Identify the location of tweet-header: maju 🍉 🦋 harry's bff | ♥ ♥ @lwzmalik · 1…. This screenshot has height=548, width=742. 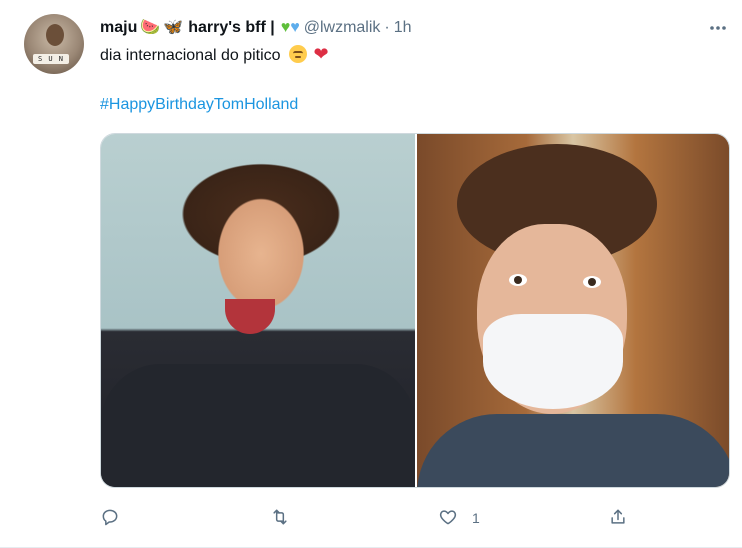
(256, 28).